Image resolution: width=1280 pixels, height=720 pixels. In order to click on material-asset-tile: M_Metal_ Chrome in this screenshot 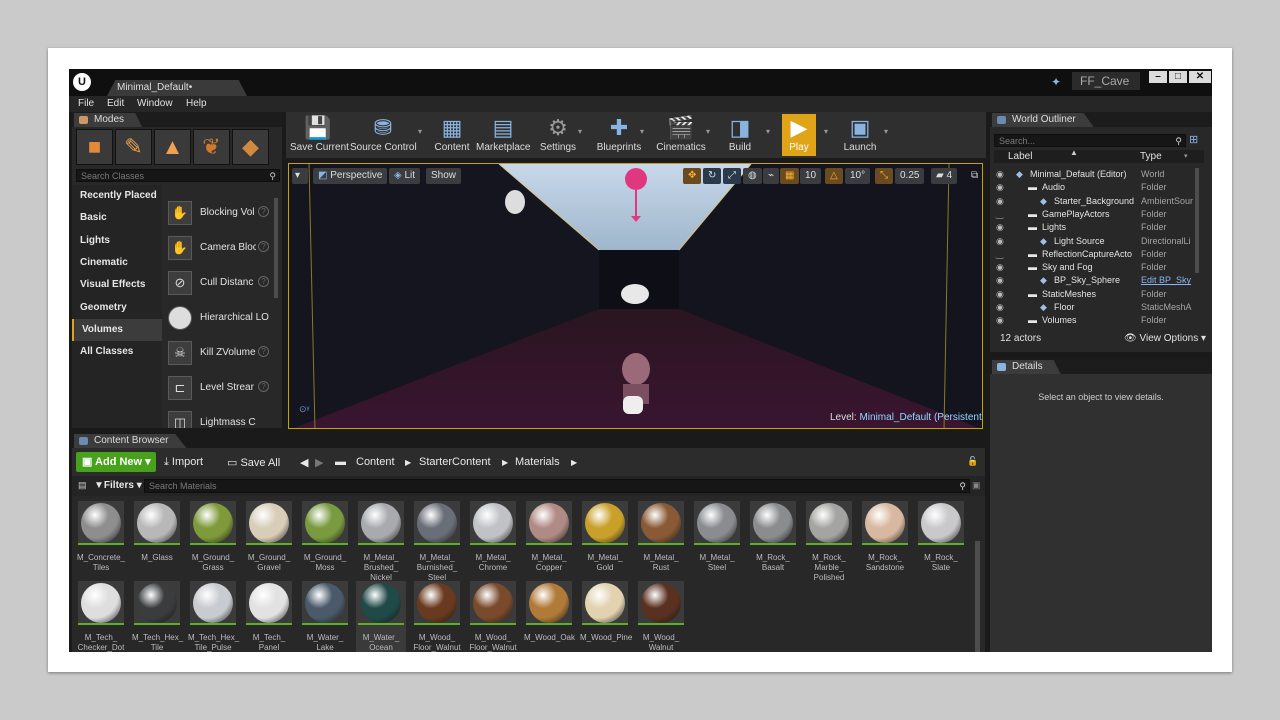, I will do `click(493, 540)`.